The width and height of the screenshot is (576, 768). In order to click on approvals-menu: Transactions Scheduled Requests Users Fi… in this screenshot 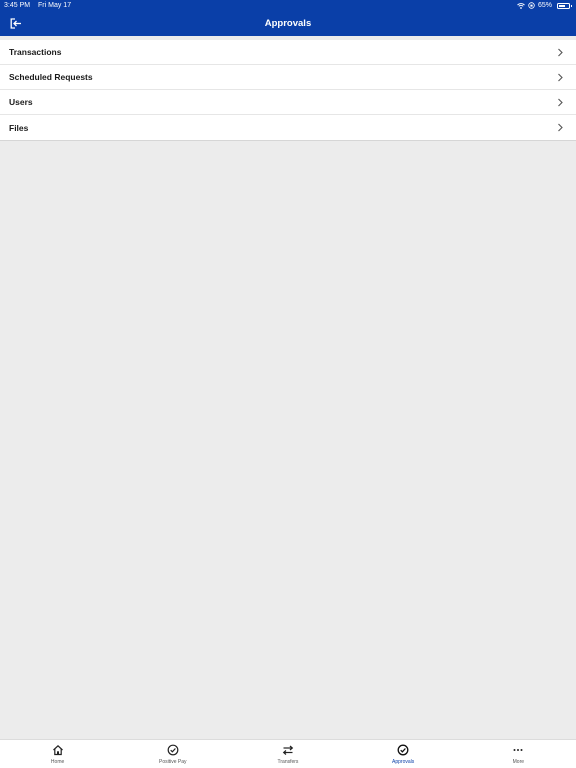, I will do `click(288, 90)`.